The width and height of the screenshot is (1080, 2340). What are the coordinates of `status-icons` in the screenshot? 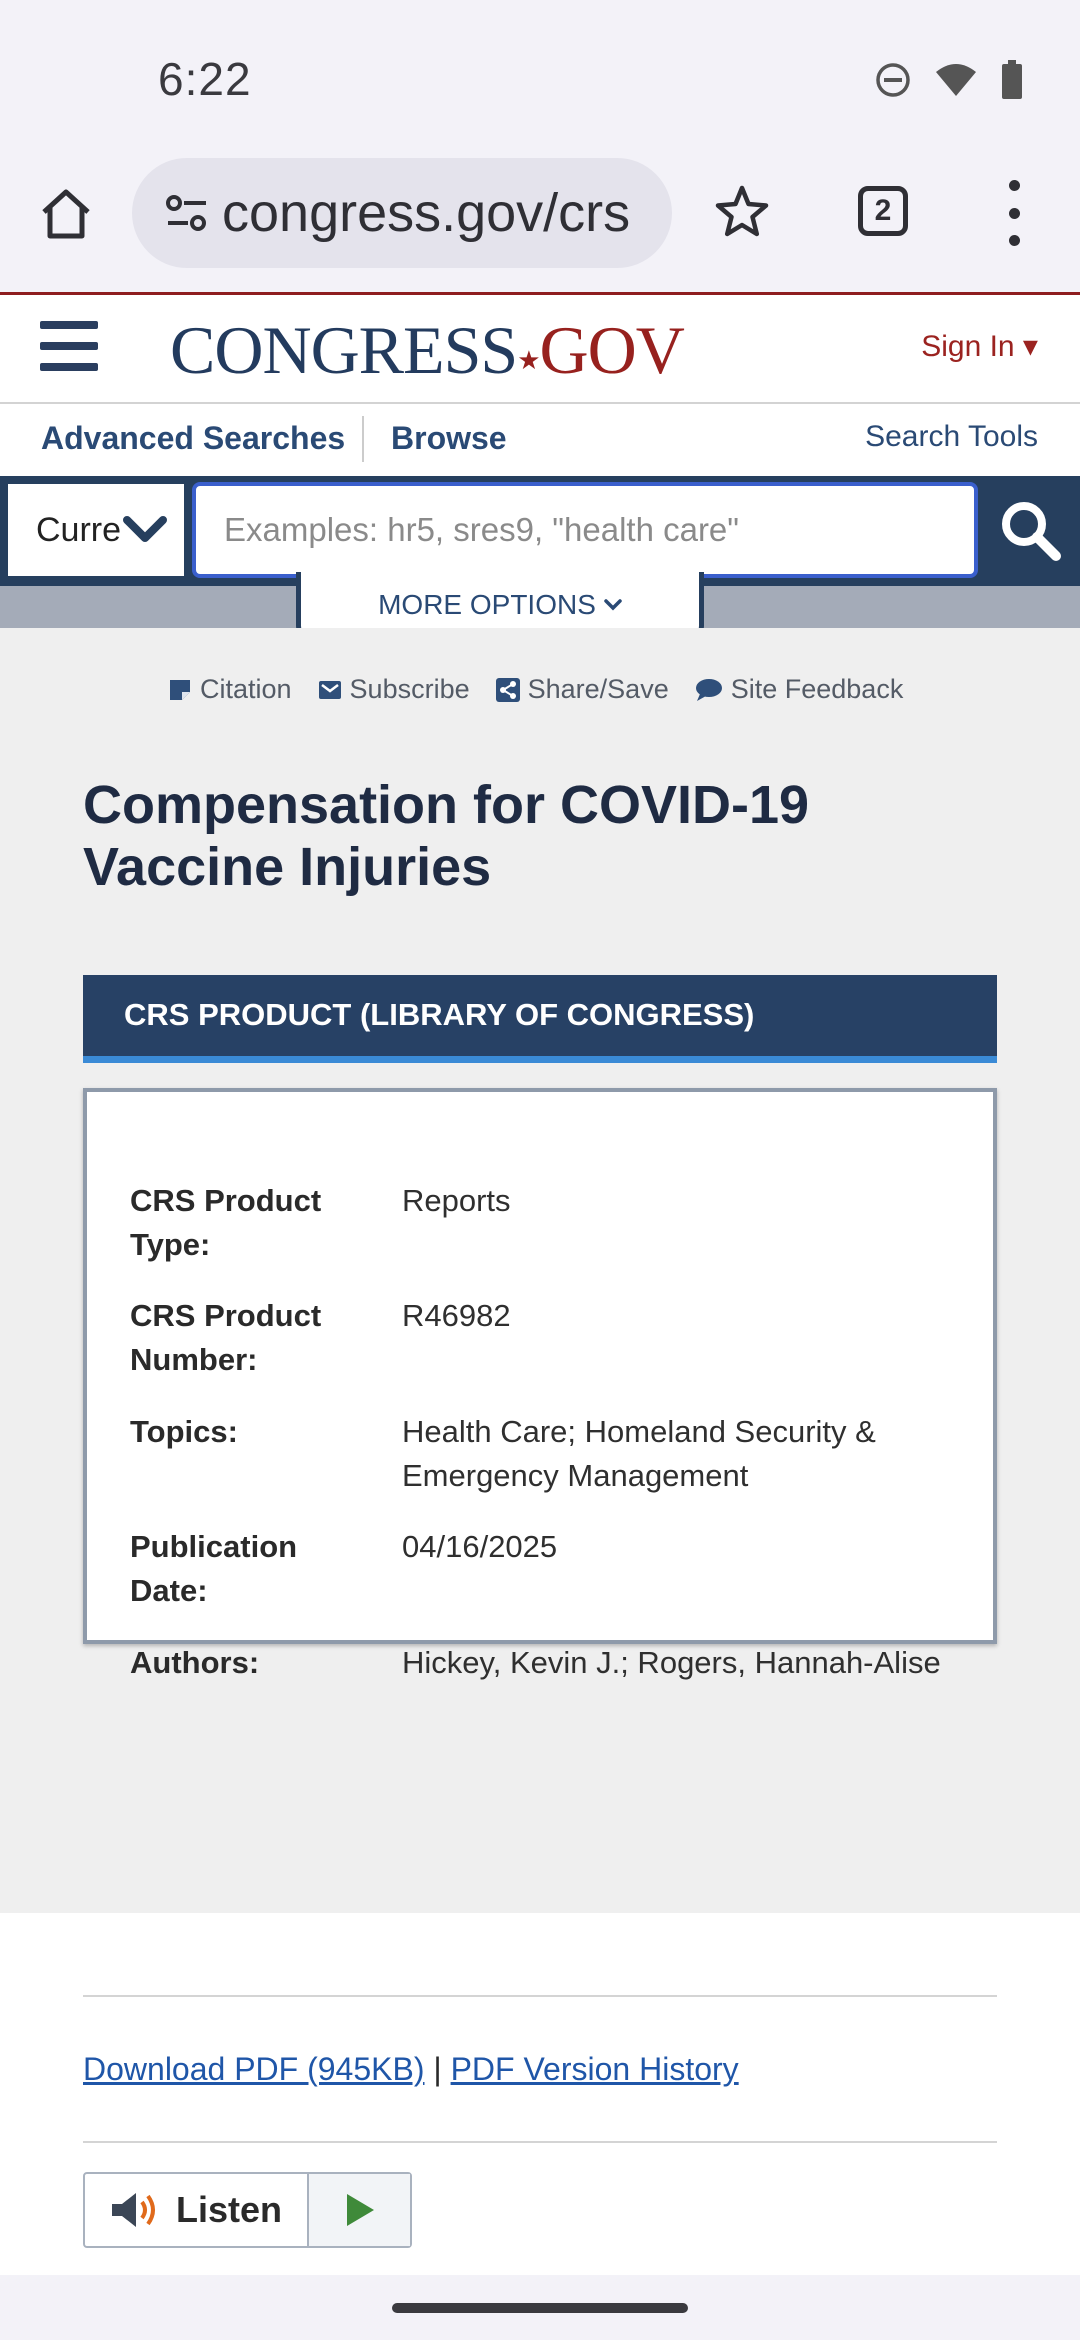 It's located at (949, 80).